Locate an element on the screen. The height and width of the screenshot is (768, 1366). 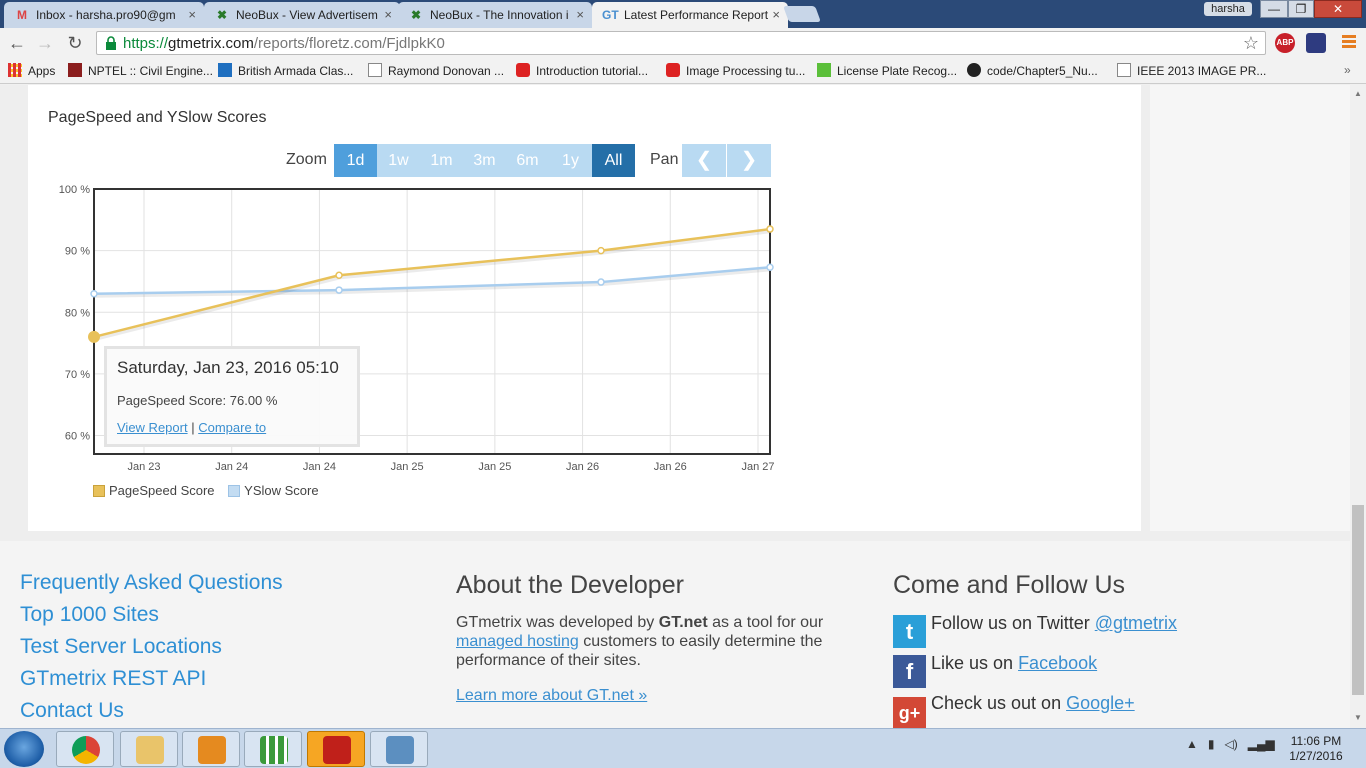
y-tick-label: 80 % is located at coordinates (77, 313).